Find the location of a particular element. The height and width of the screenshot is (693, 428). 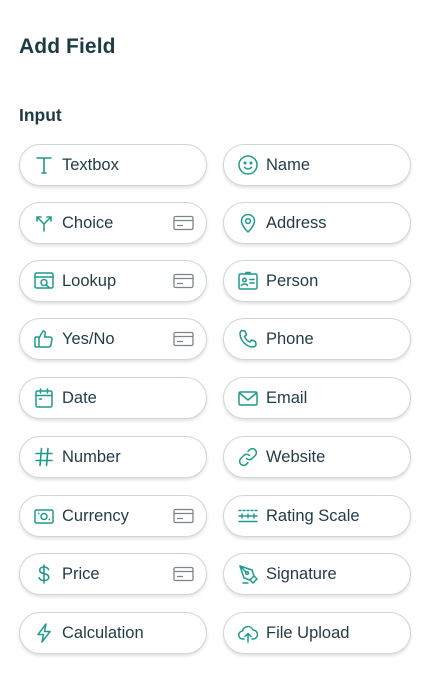

hash-icon is located at coordinates (44, 457).